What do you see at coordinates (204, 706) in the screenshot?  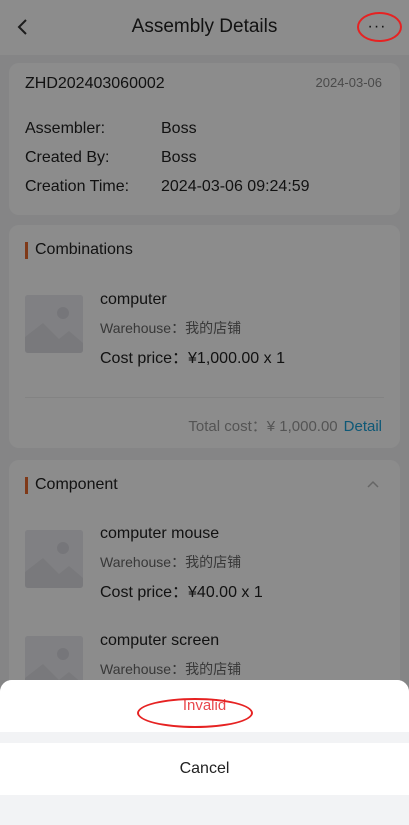 I see `invalid-option-button: Invalid` at bounding box center [204, 706].